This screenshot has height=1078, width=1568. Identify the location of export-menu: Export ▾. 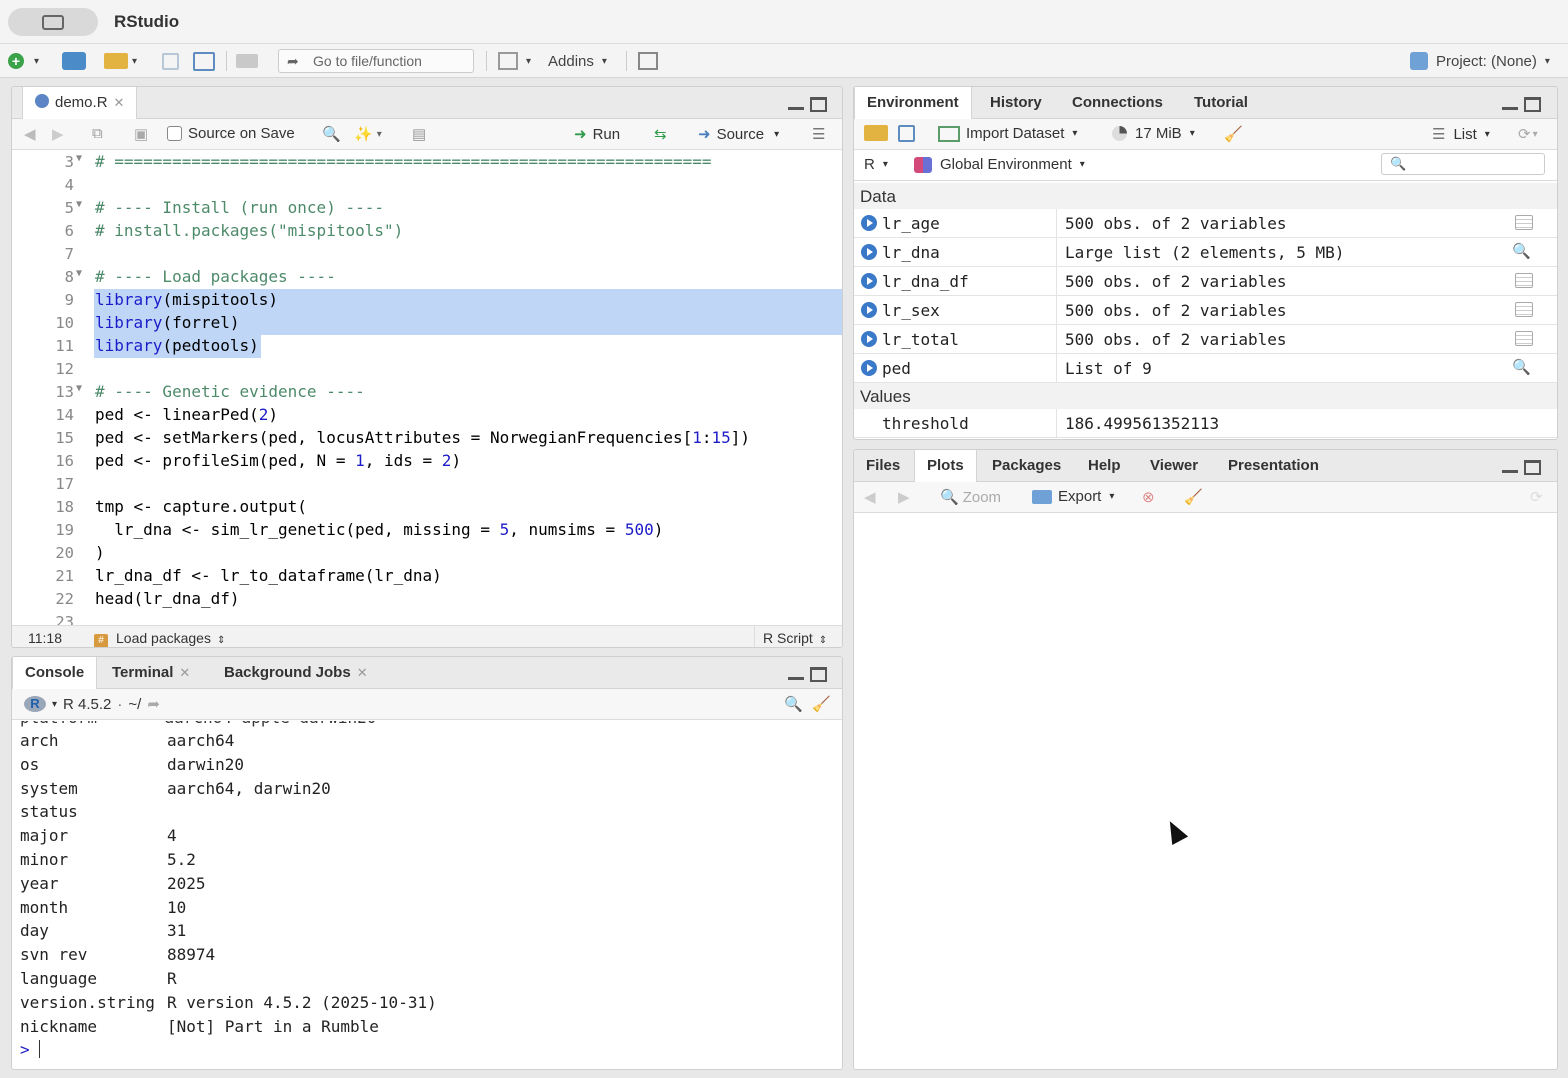
(1073, 496).